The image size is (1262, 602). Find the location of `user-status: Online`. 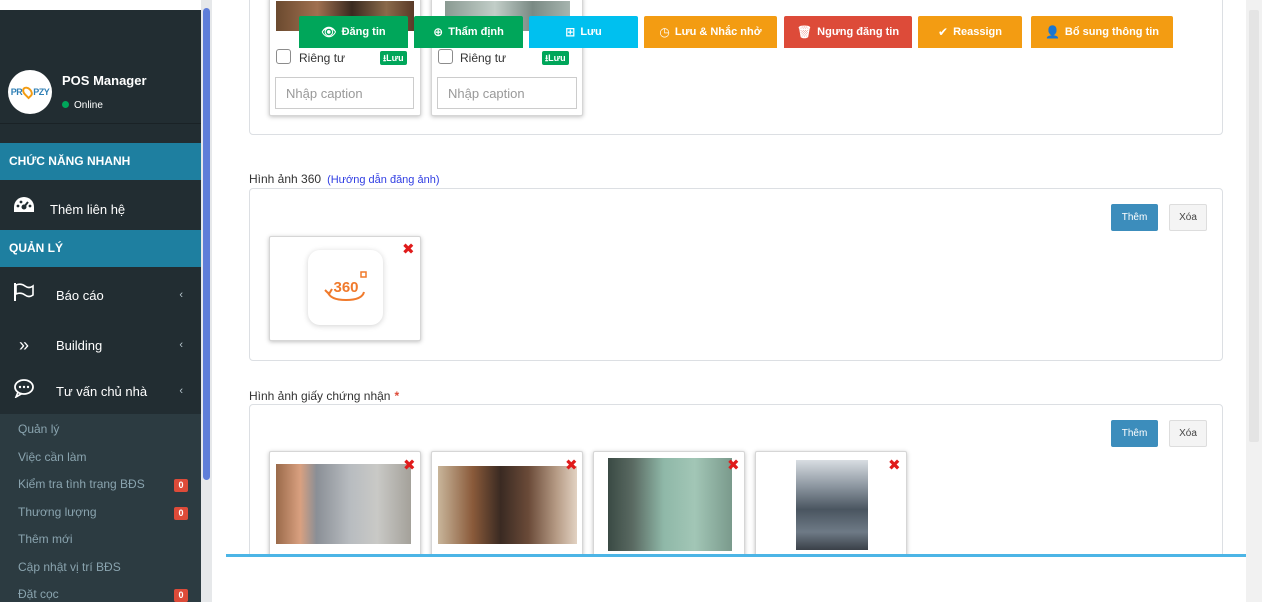

user-status: Online is located at coordinates (82, 105).